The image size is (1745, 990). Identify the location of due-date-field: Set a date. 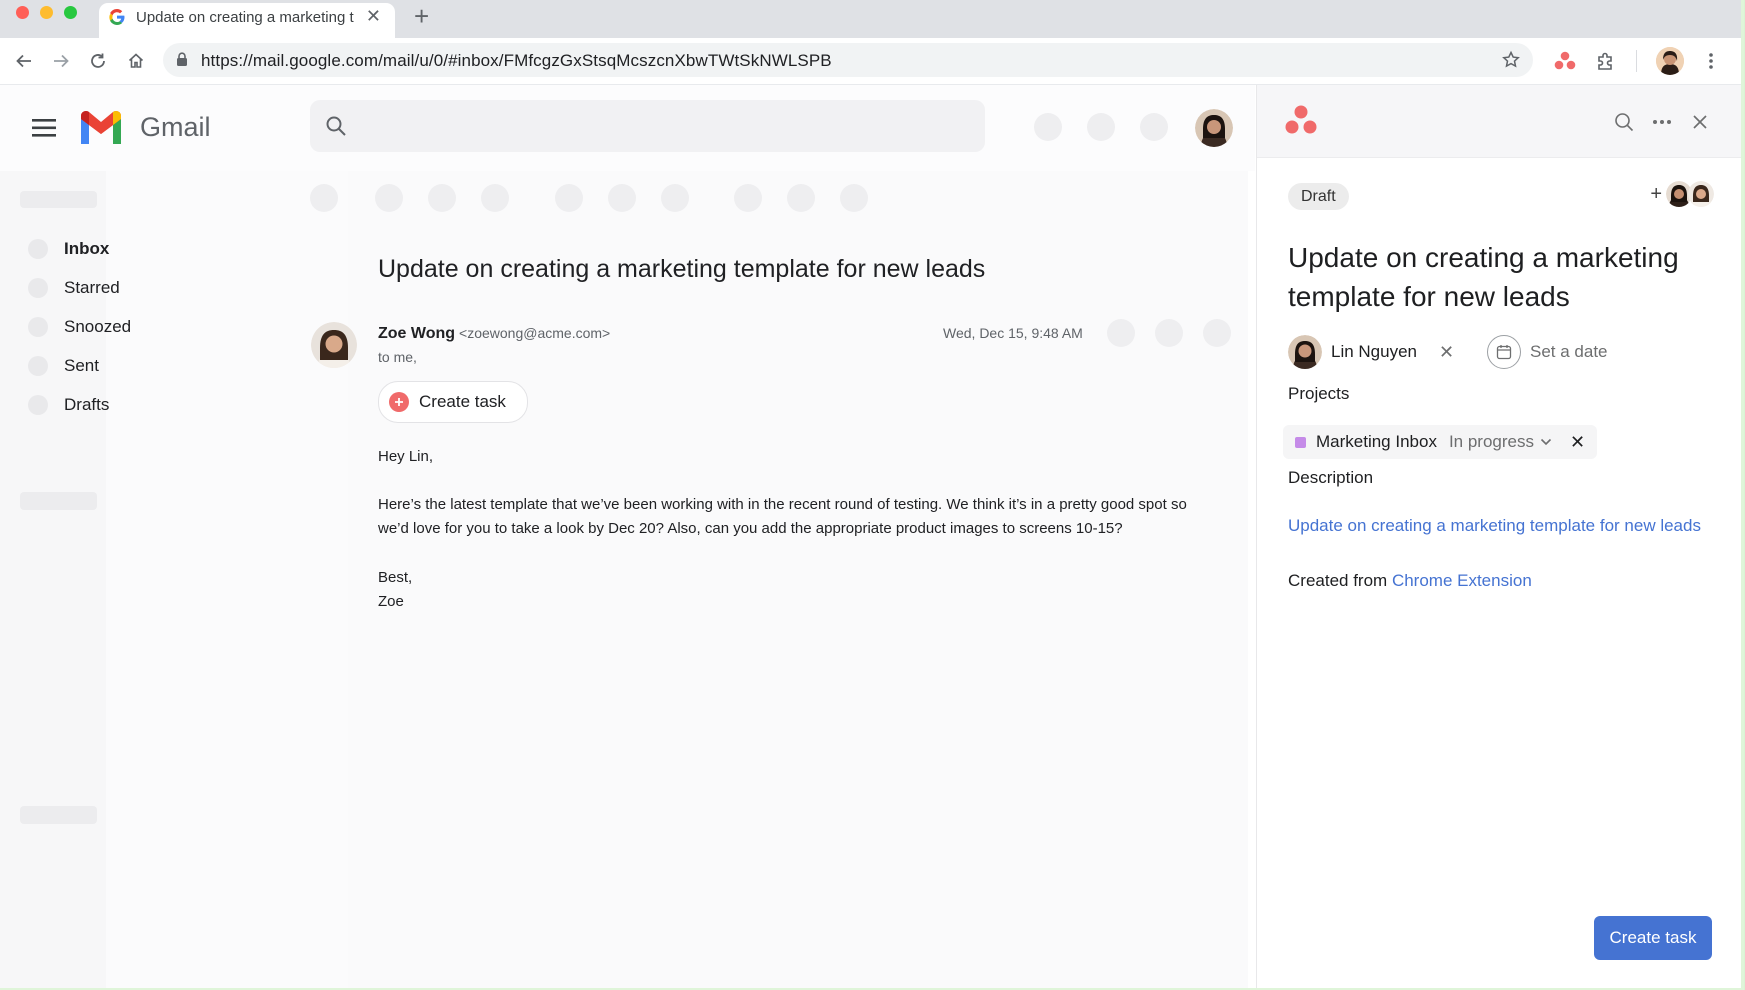
(1547, 352).